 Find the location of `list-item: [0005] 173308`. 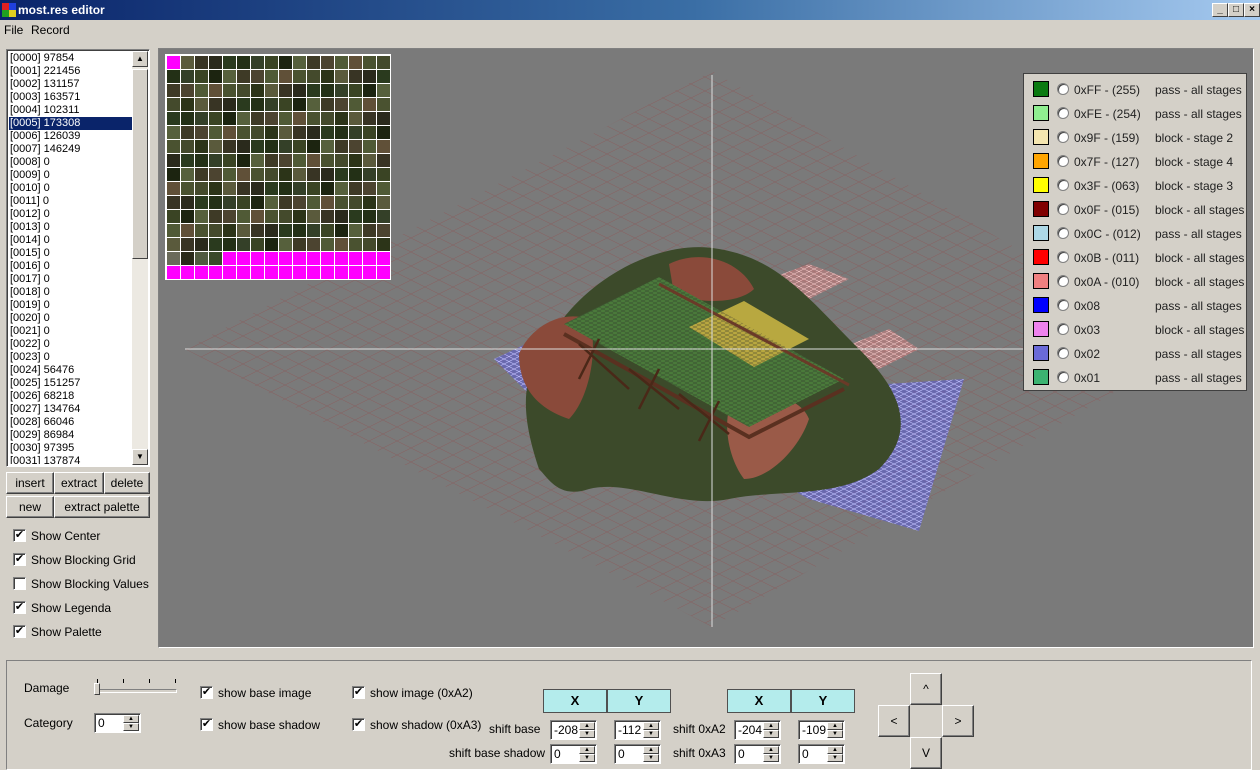

list-item: [0005] 173308 is located at coordinates (71, 123).